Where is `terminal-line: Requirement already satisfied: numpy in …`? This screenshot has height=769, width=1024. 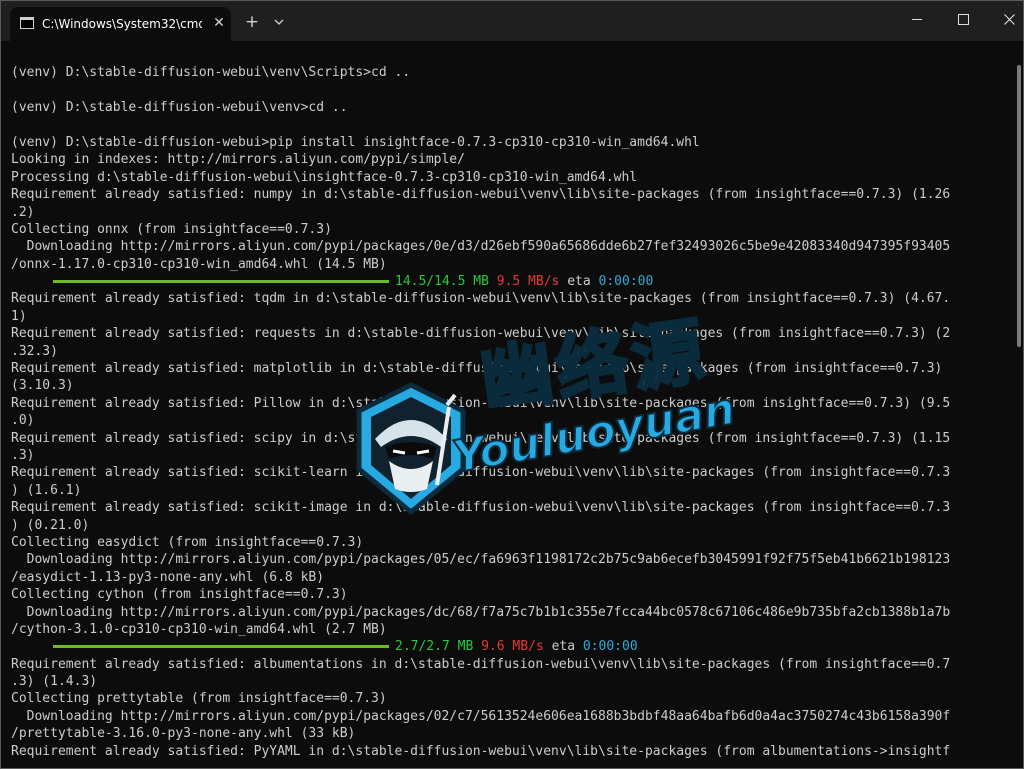 terminal-line: Requirement already satisfied: numpy in … is located at coordinates (481, 195).